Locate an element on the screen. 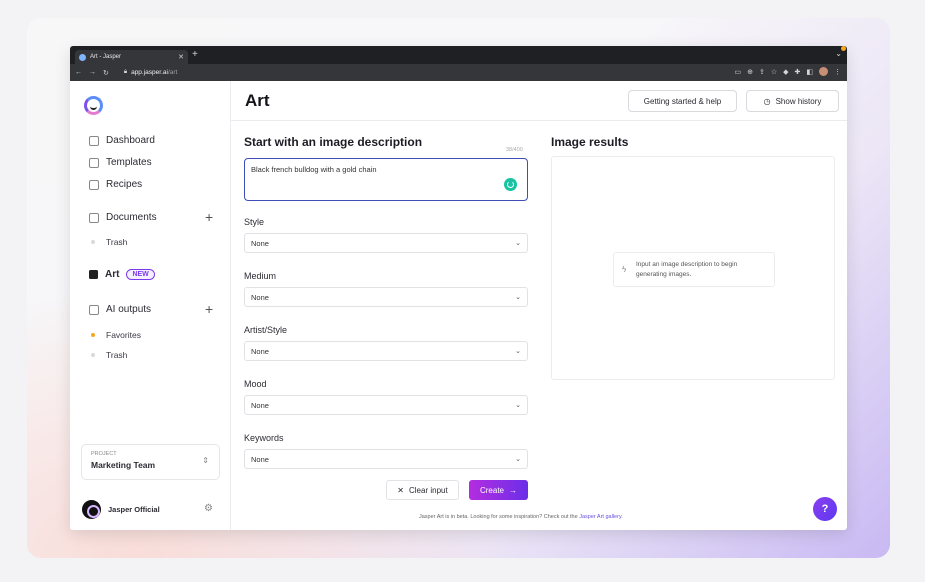  medium-select: None ⌄ is located at coordinates (386, 297).